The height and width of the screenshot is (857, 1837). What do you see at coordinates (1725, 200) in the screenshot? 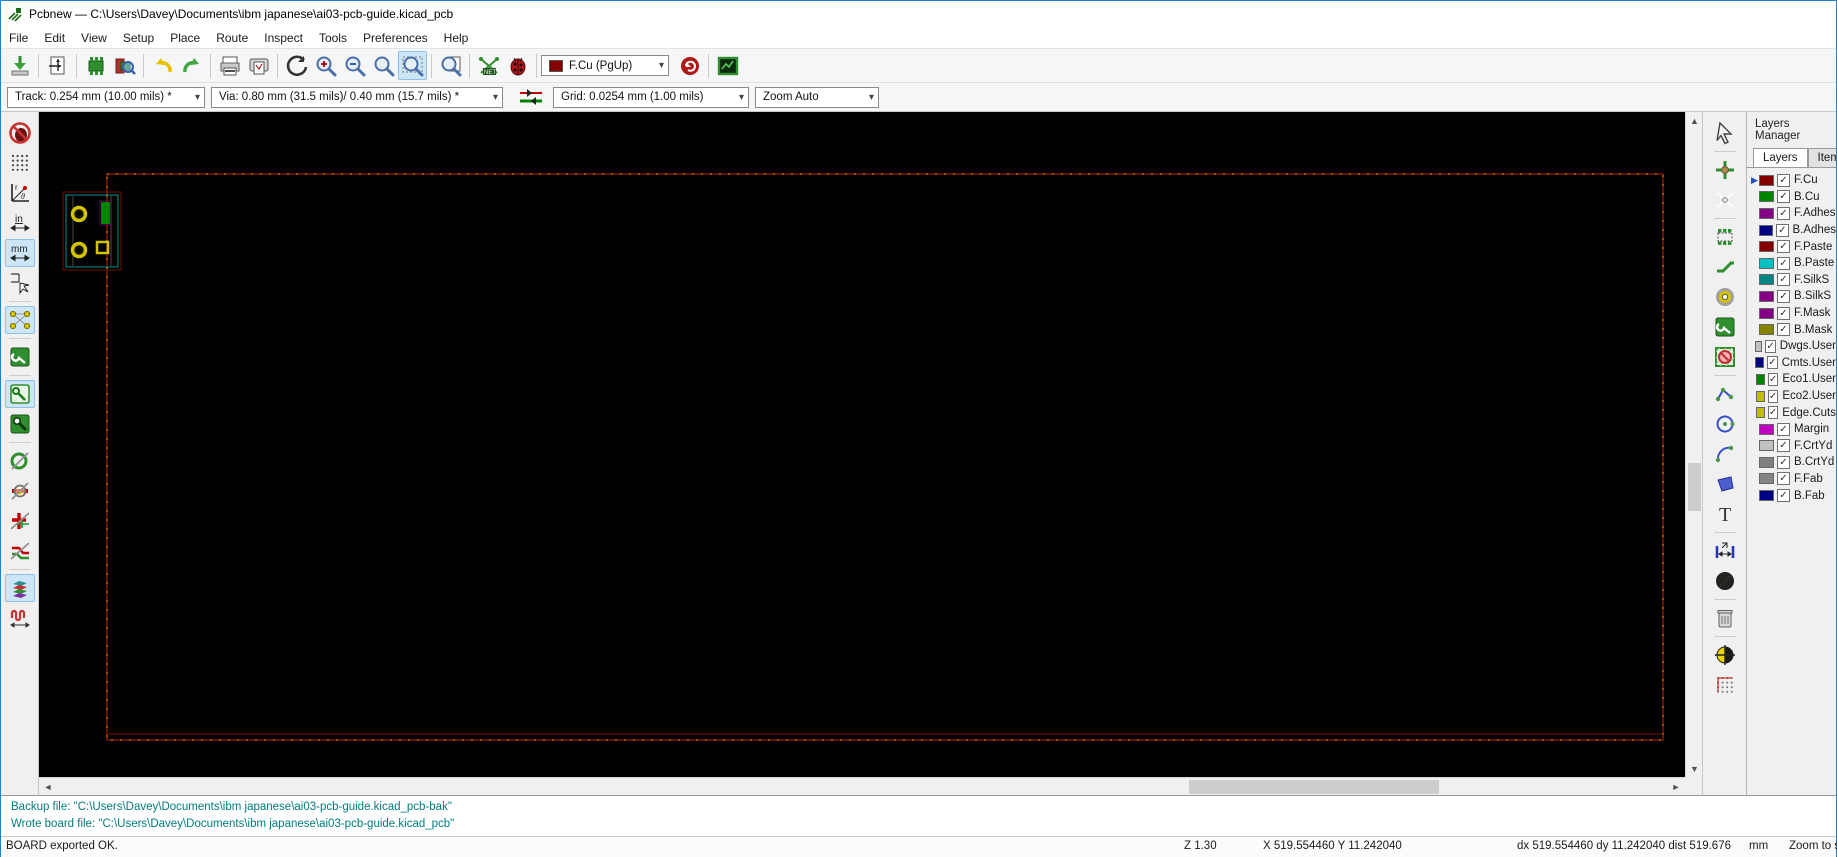
I see `local-ratsnest-tool` at bounding box center [1725, 200].